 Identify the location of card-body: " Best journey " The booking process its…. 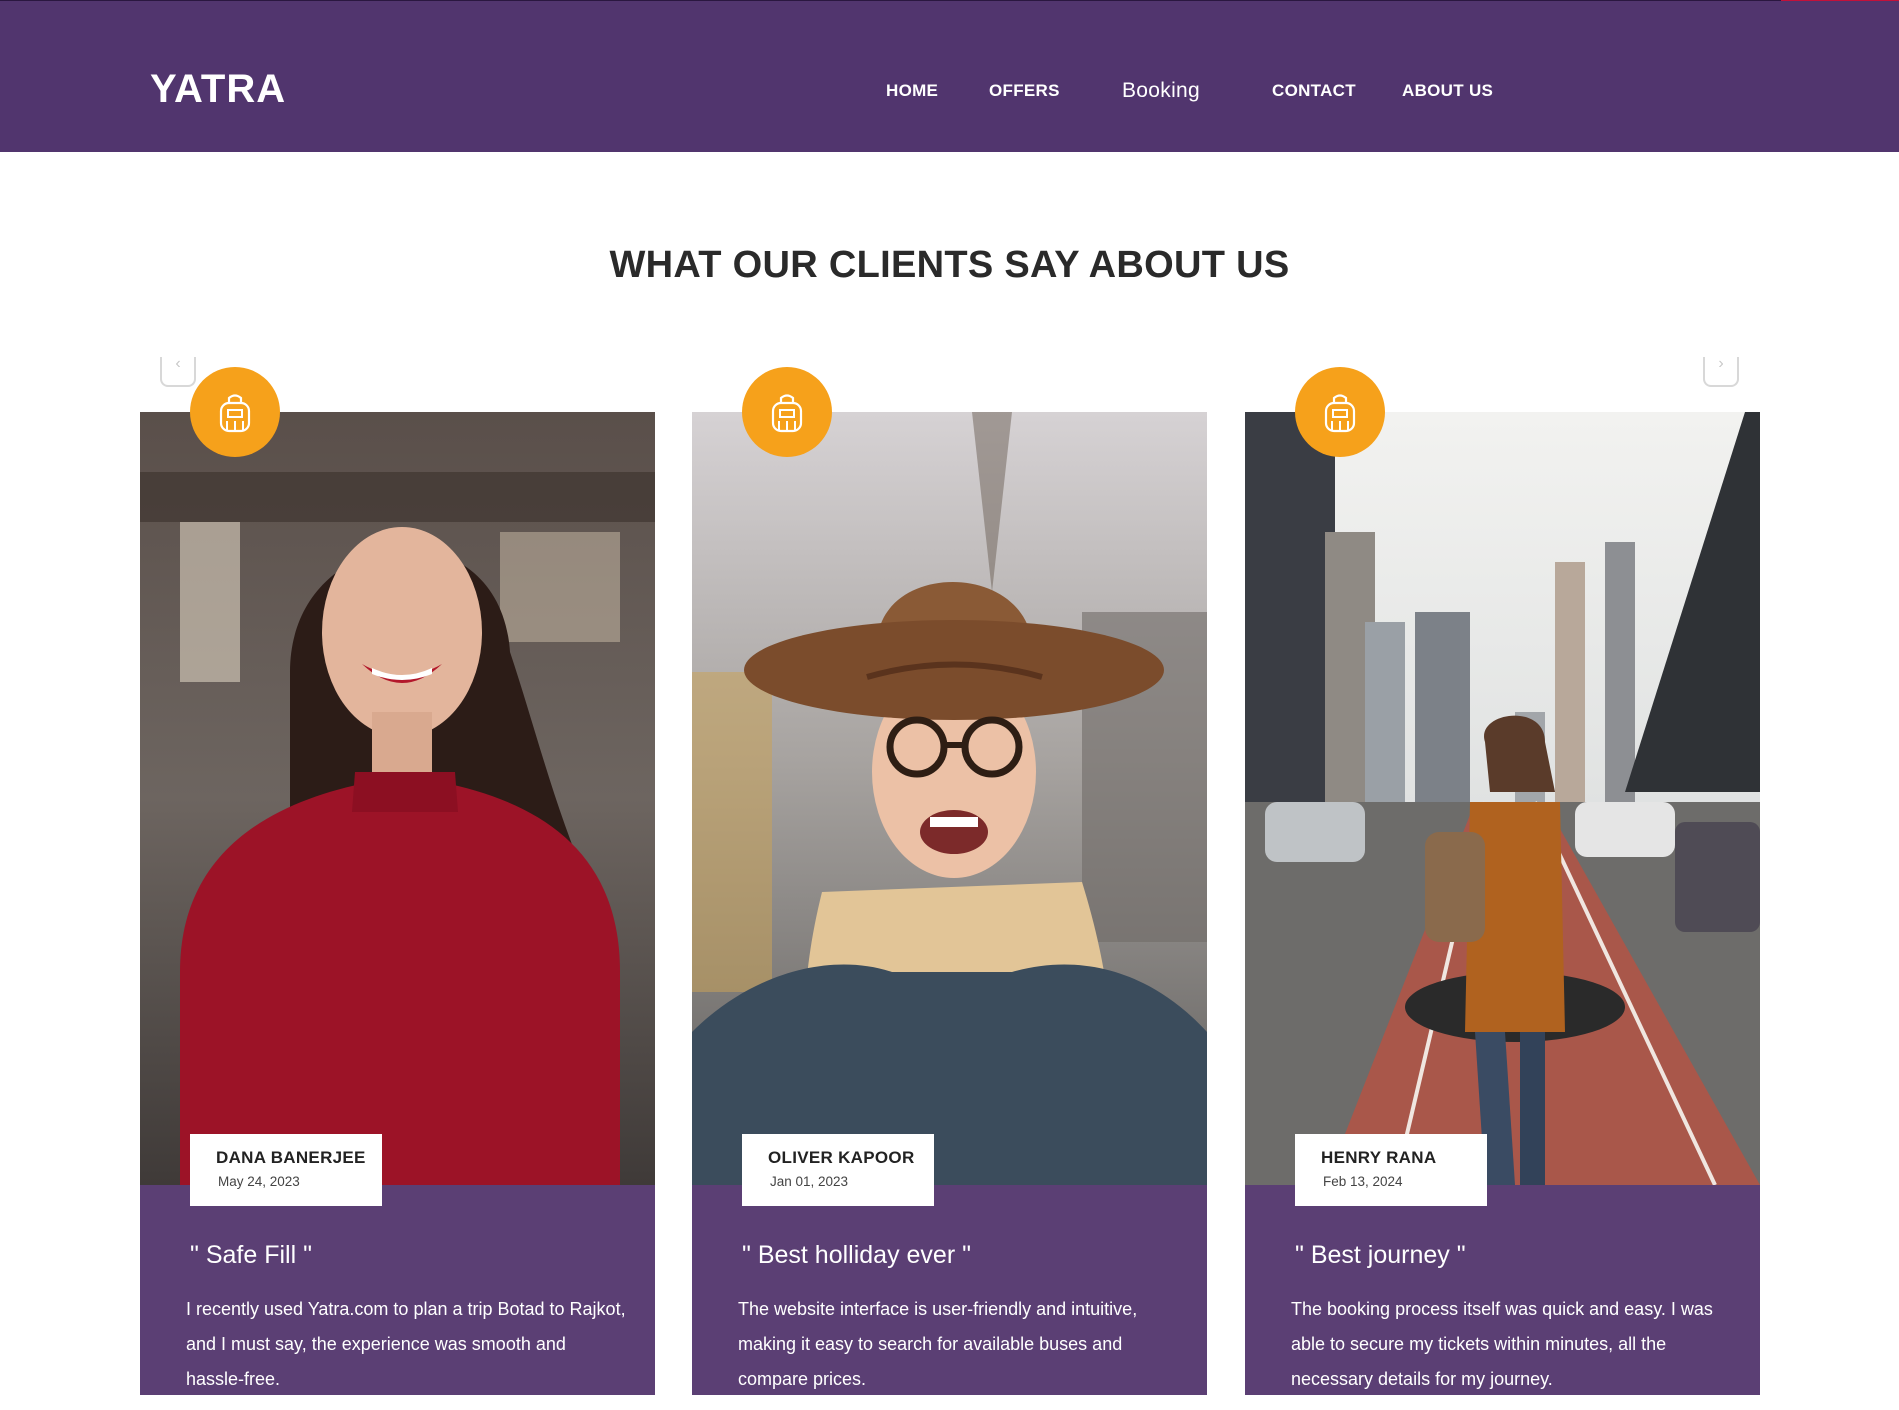
(1502, 1290).